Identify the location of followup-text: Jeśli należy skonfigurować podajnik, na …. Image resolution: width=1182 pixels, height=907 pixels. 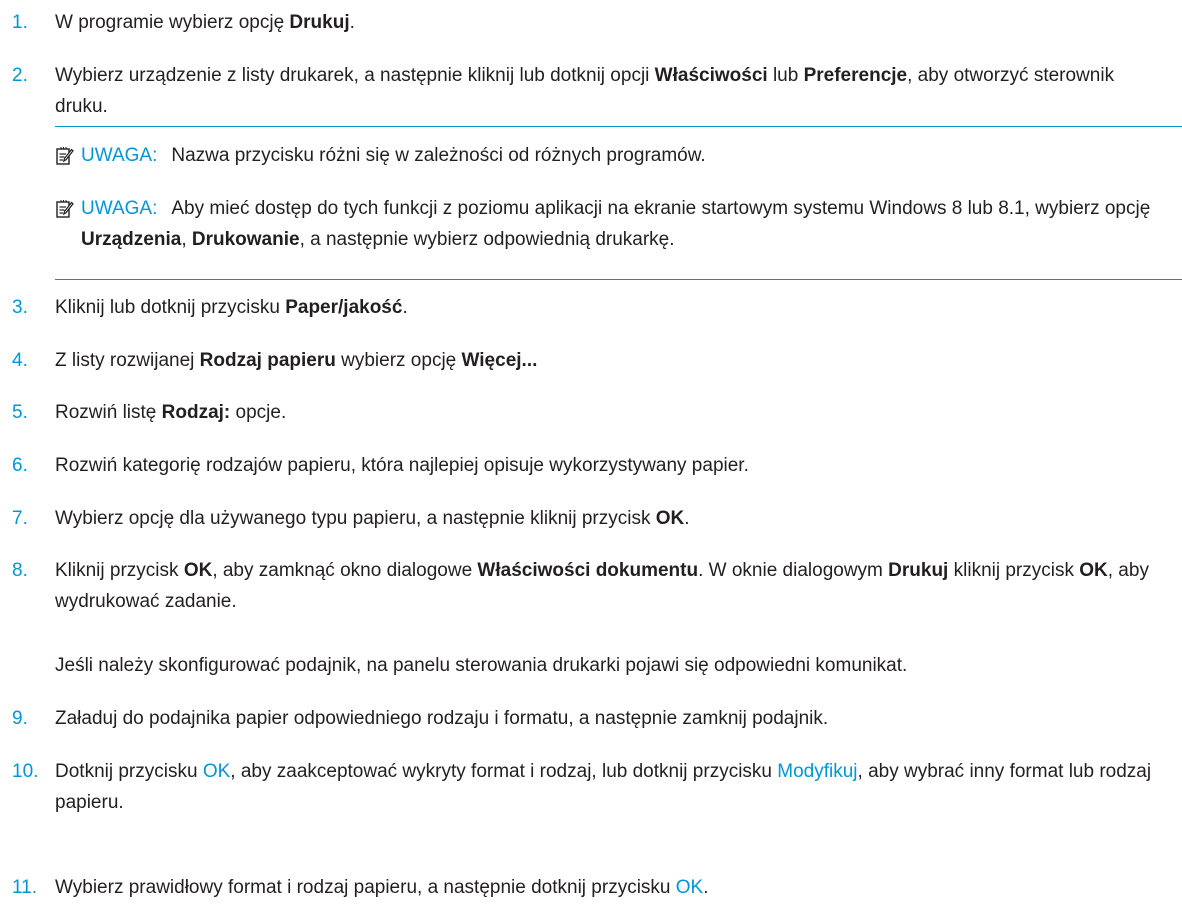
(481, 665).